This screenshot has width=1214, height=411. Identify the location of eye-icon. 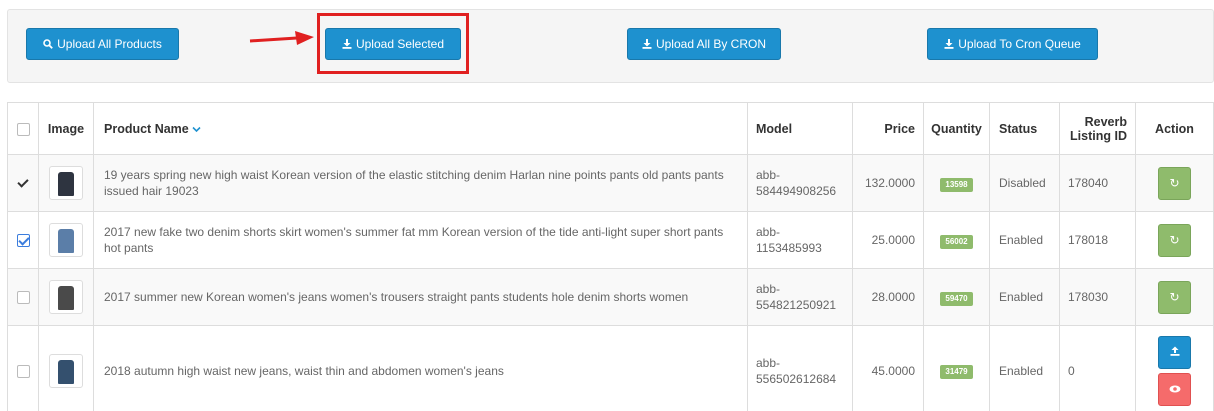
(1175, 389).